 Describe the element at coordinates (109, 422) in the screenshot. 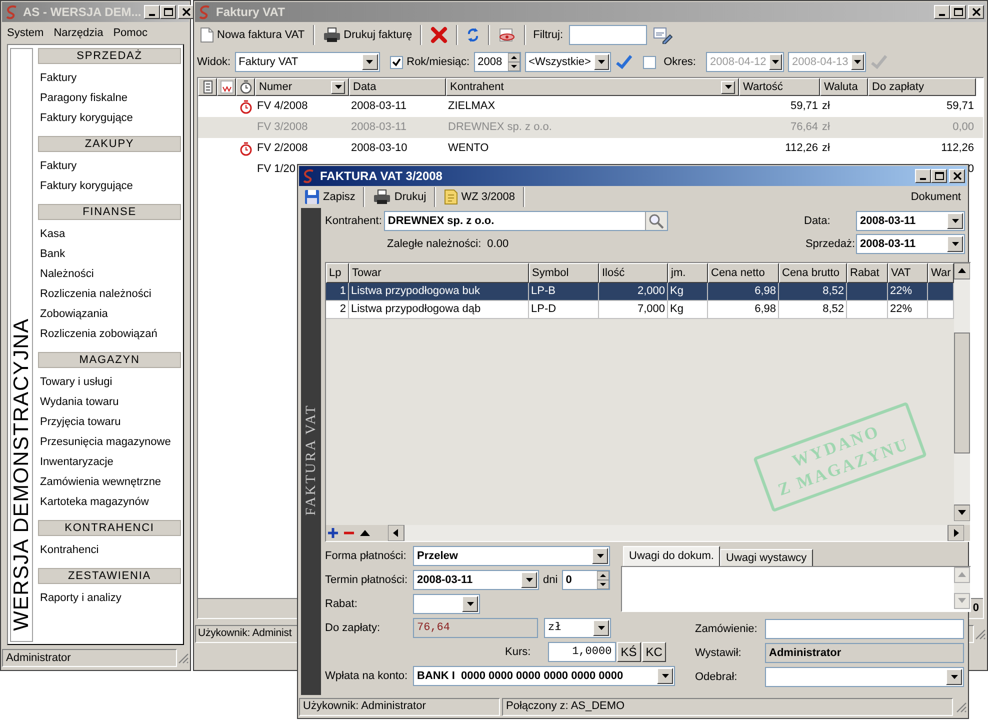

I see `nav-item: Przyjęcia towaru` at that location.